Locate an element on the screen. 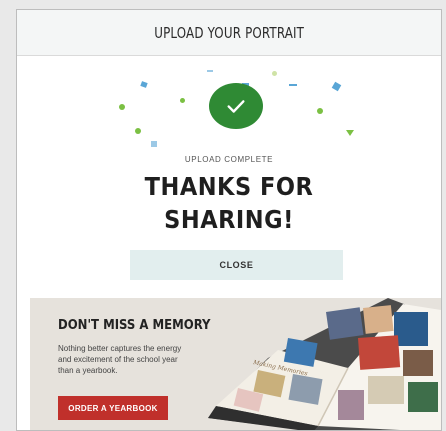 The height and width of the screenshot is (431, 446). close-button: CLOSE is located at coordinates (236, 265).